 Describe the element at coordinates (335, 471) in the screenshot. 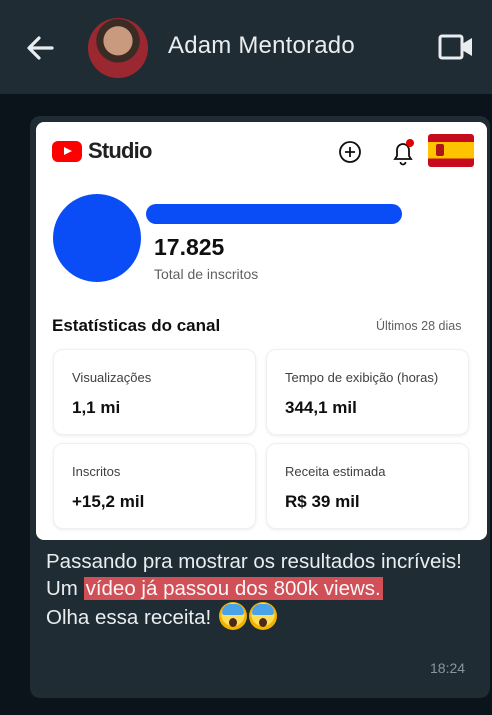

I see `stat-label: Receita estimada` at that location.